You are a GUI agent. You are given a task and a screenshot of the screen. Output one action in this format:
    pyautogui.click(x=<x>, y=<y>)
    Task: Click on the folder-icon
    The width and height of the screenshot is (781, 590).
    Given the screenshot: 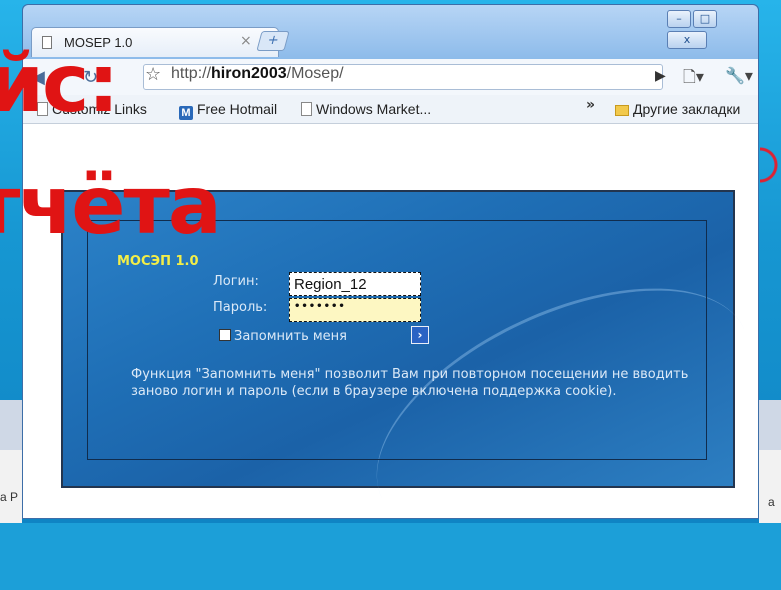 What is the action you would take?
    pyautogui.click(x=622, y=110)
    